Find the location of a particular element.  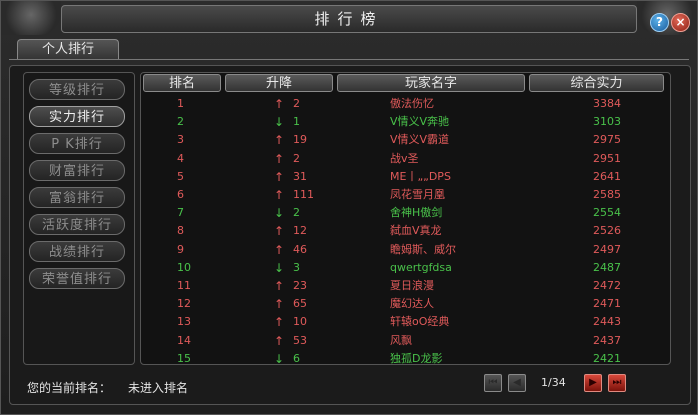

rank-cell: 2 is located at coordinates (180, 122).